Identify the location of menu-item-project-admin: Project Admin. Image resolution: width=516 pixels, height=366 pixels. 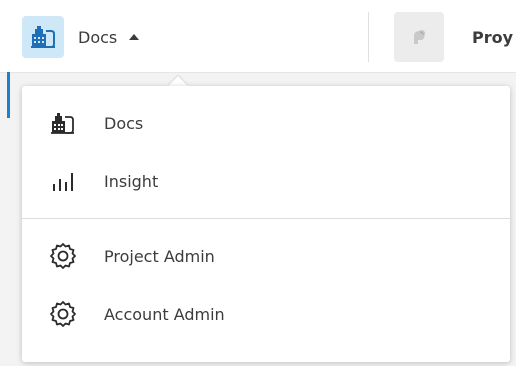
(266, 256).